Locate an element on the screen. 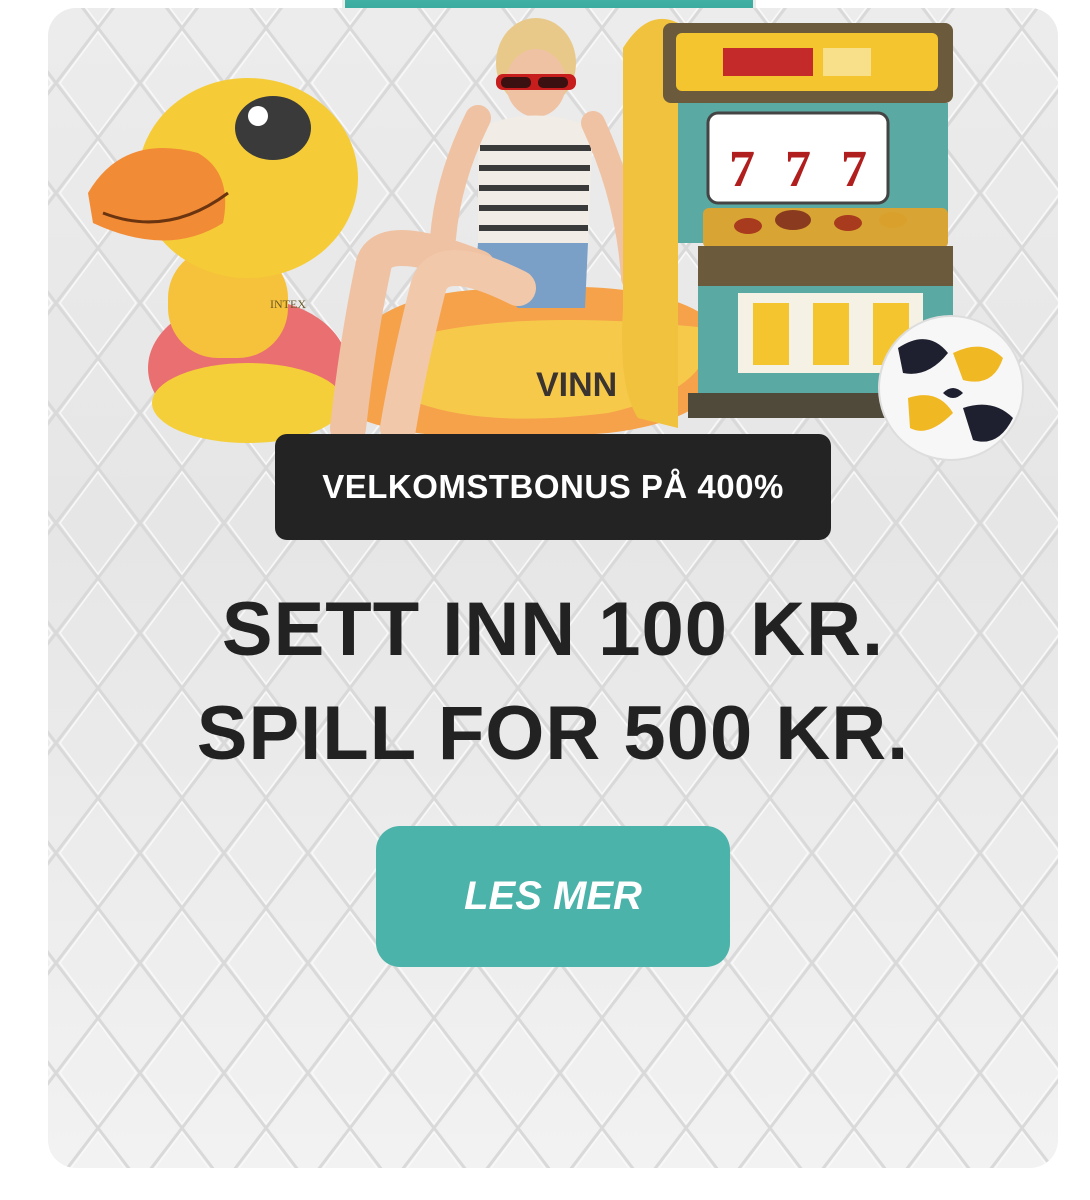 This screenshot has height=1200, width=1090. headline-line-1: SETT INN 100 KR. is located at coordinates (553, 629).